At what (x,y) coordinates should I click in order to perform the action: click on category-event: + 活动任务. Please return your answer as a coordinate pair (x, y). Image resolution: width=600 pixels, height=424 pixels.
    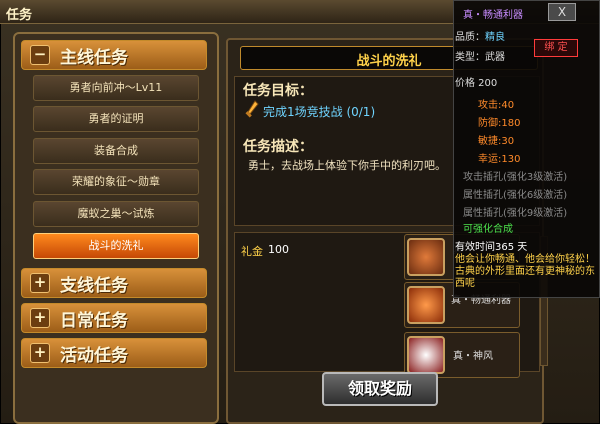
    Looking at the image, I should click on (114, 353).